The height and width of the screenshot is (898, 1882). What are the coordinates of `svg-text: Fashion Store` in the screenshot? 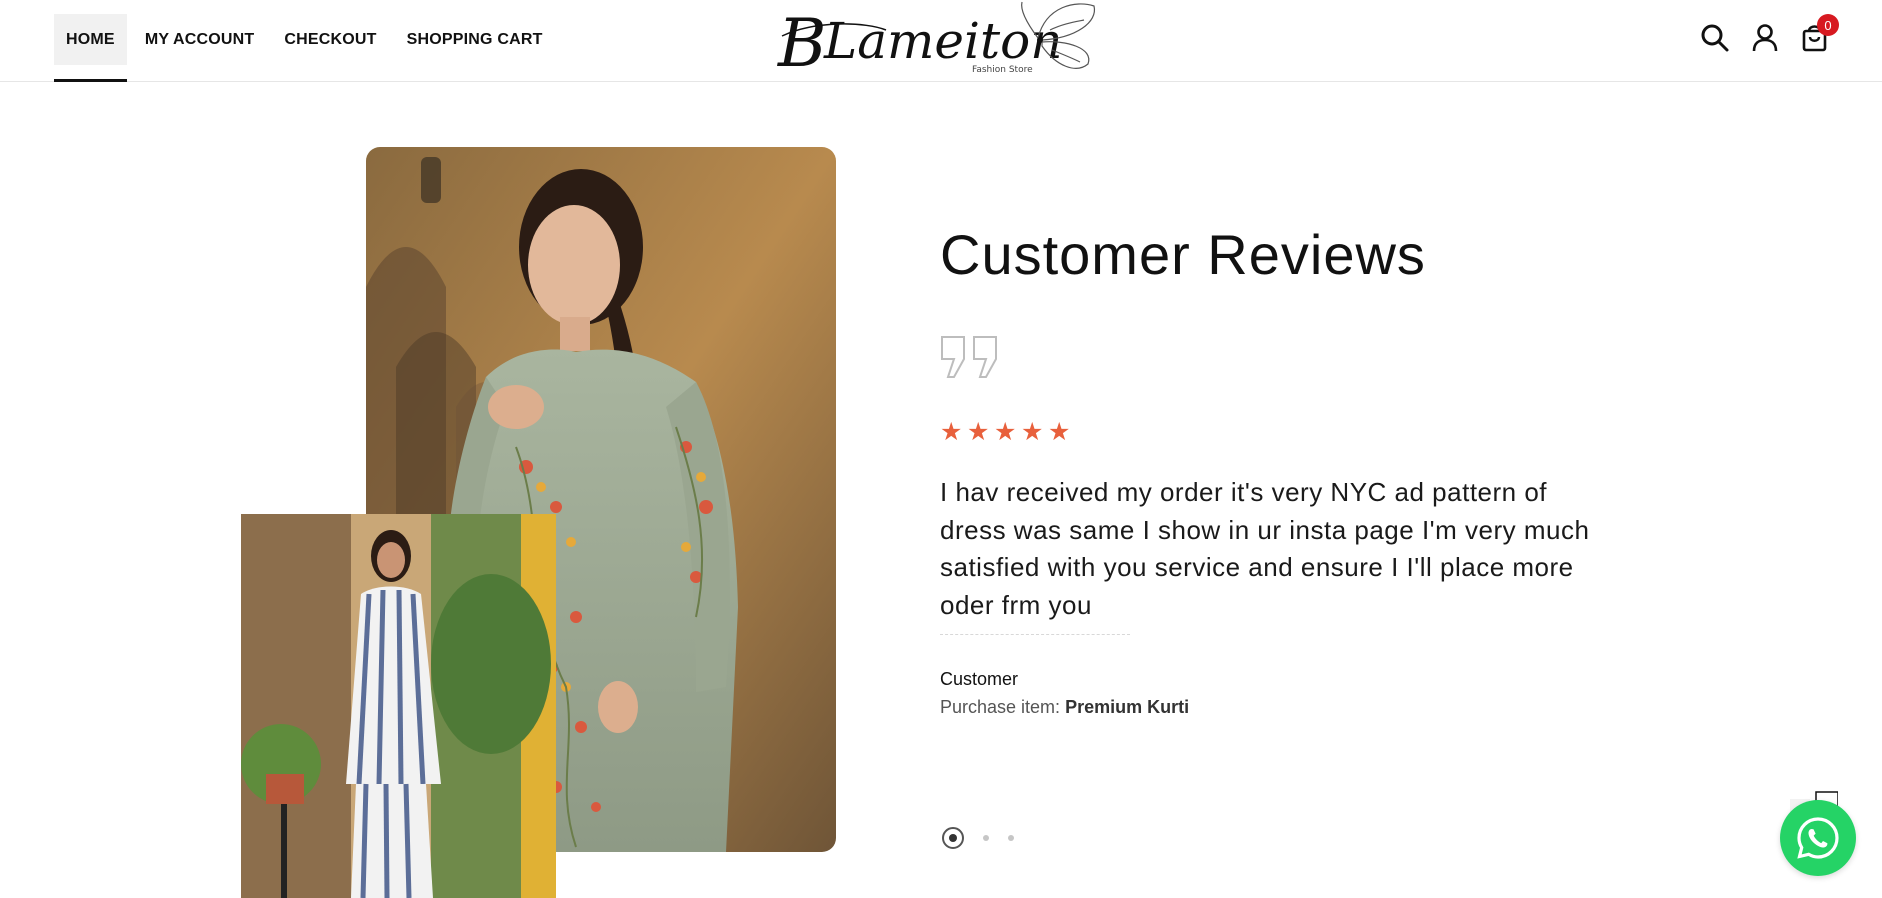 It's located at (1002, 70).